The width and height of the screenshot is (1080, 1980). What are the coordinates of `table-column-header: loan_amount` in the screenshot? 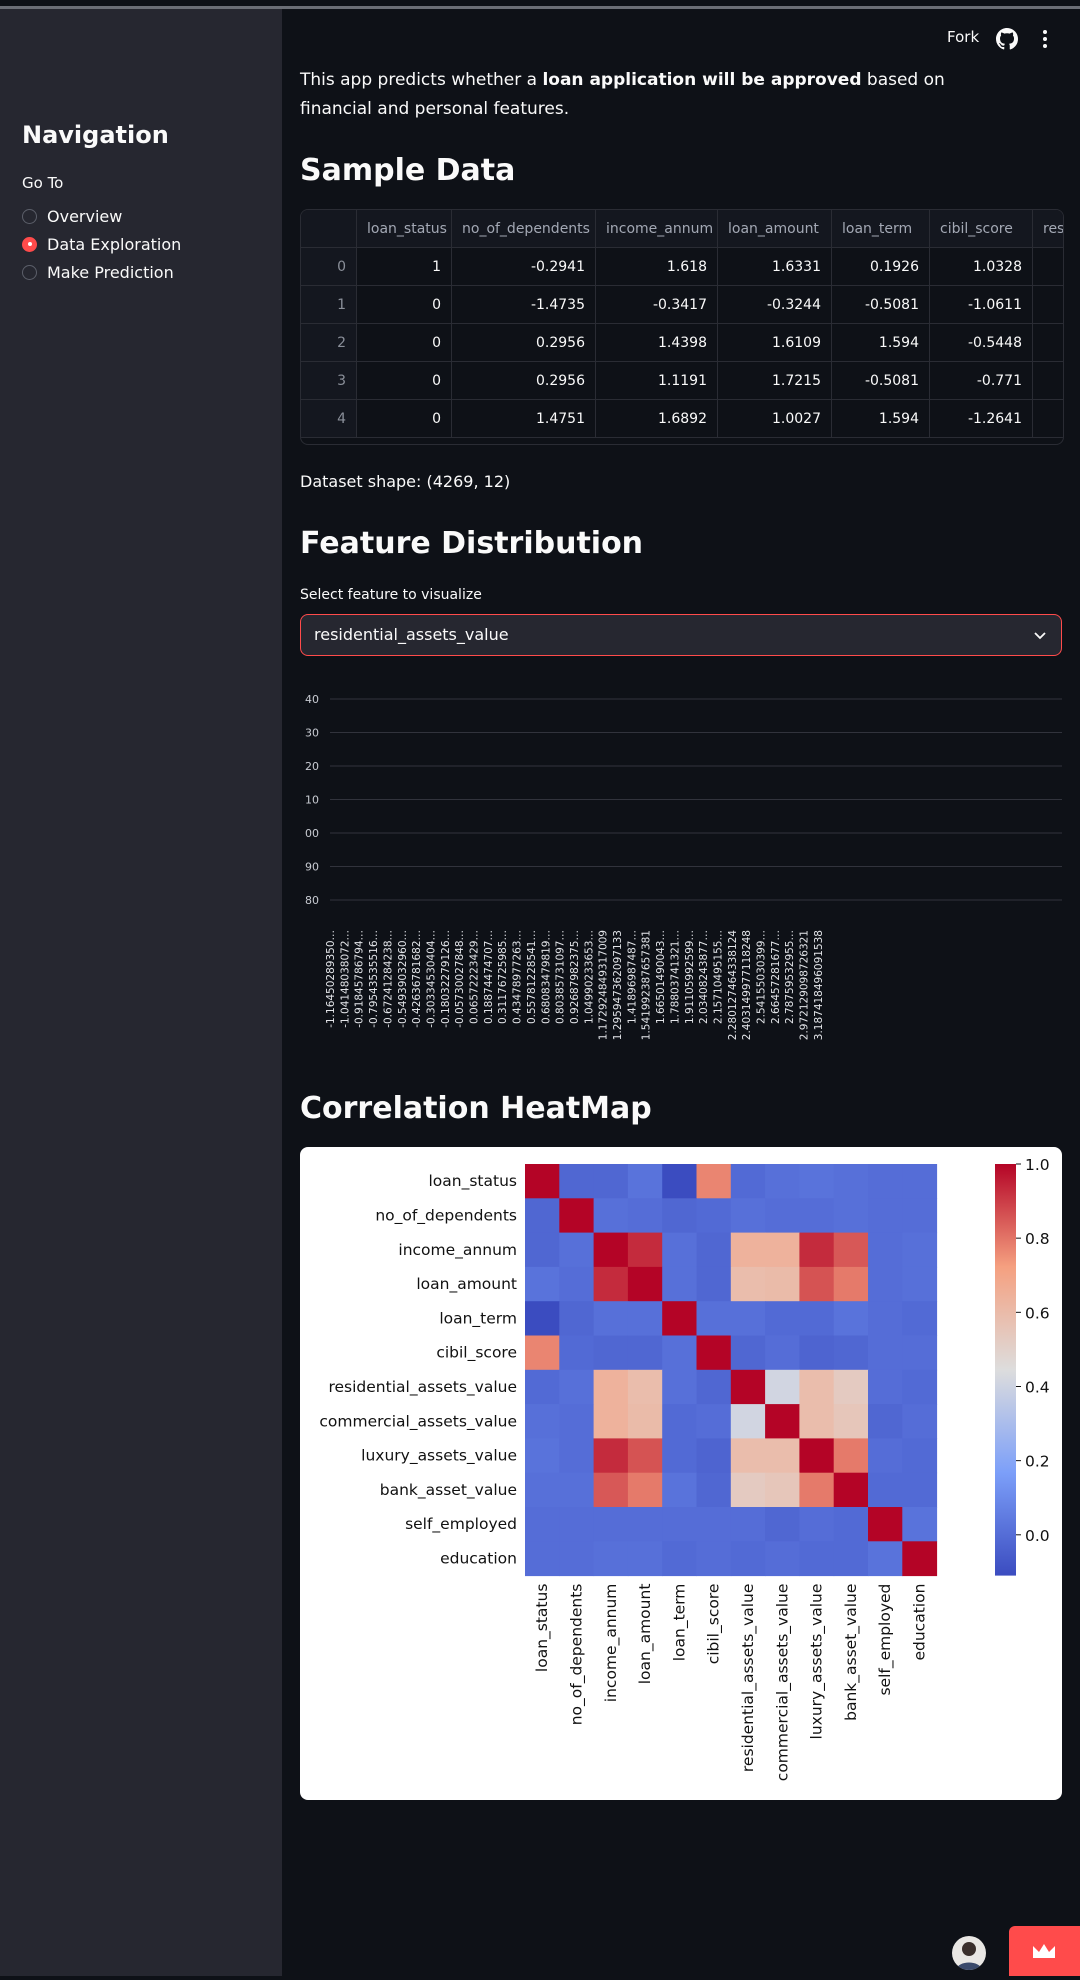 It's located at (775, 229).